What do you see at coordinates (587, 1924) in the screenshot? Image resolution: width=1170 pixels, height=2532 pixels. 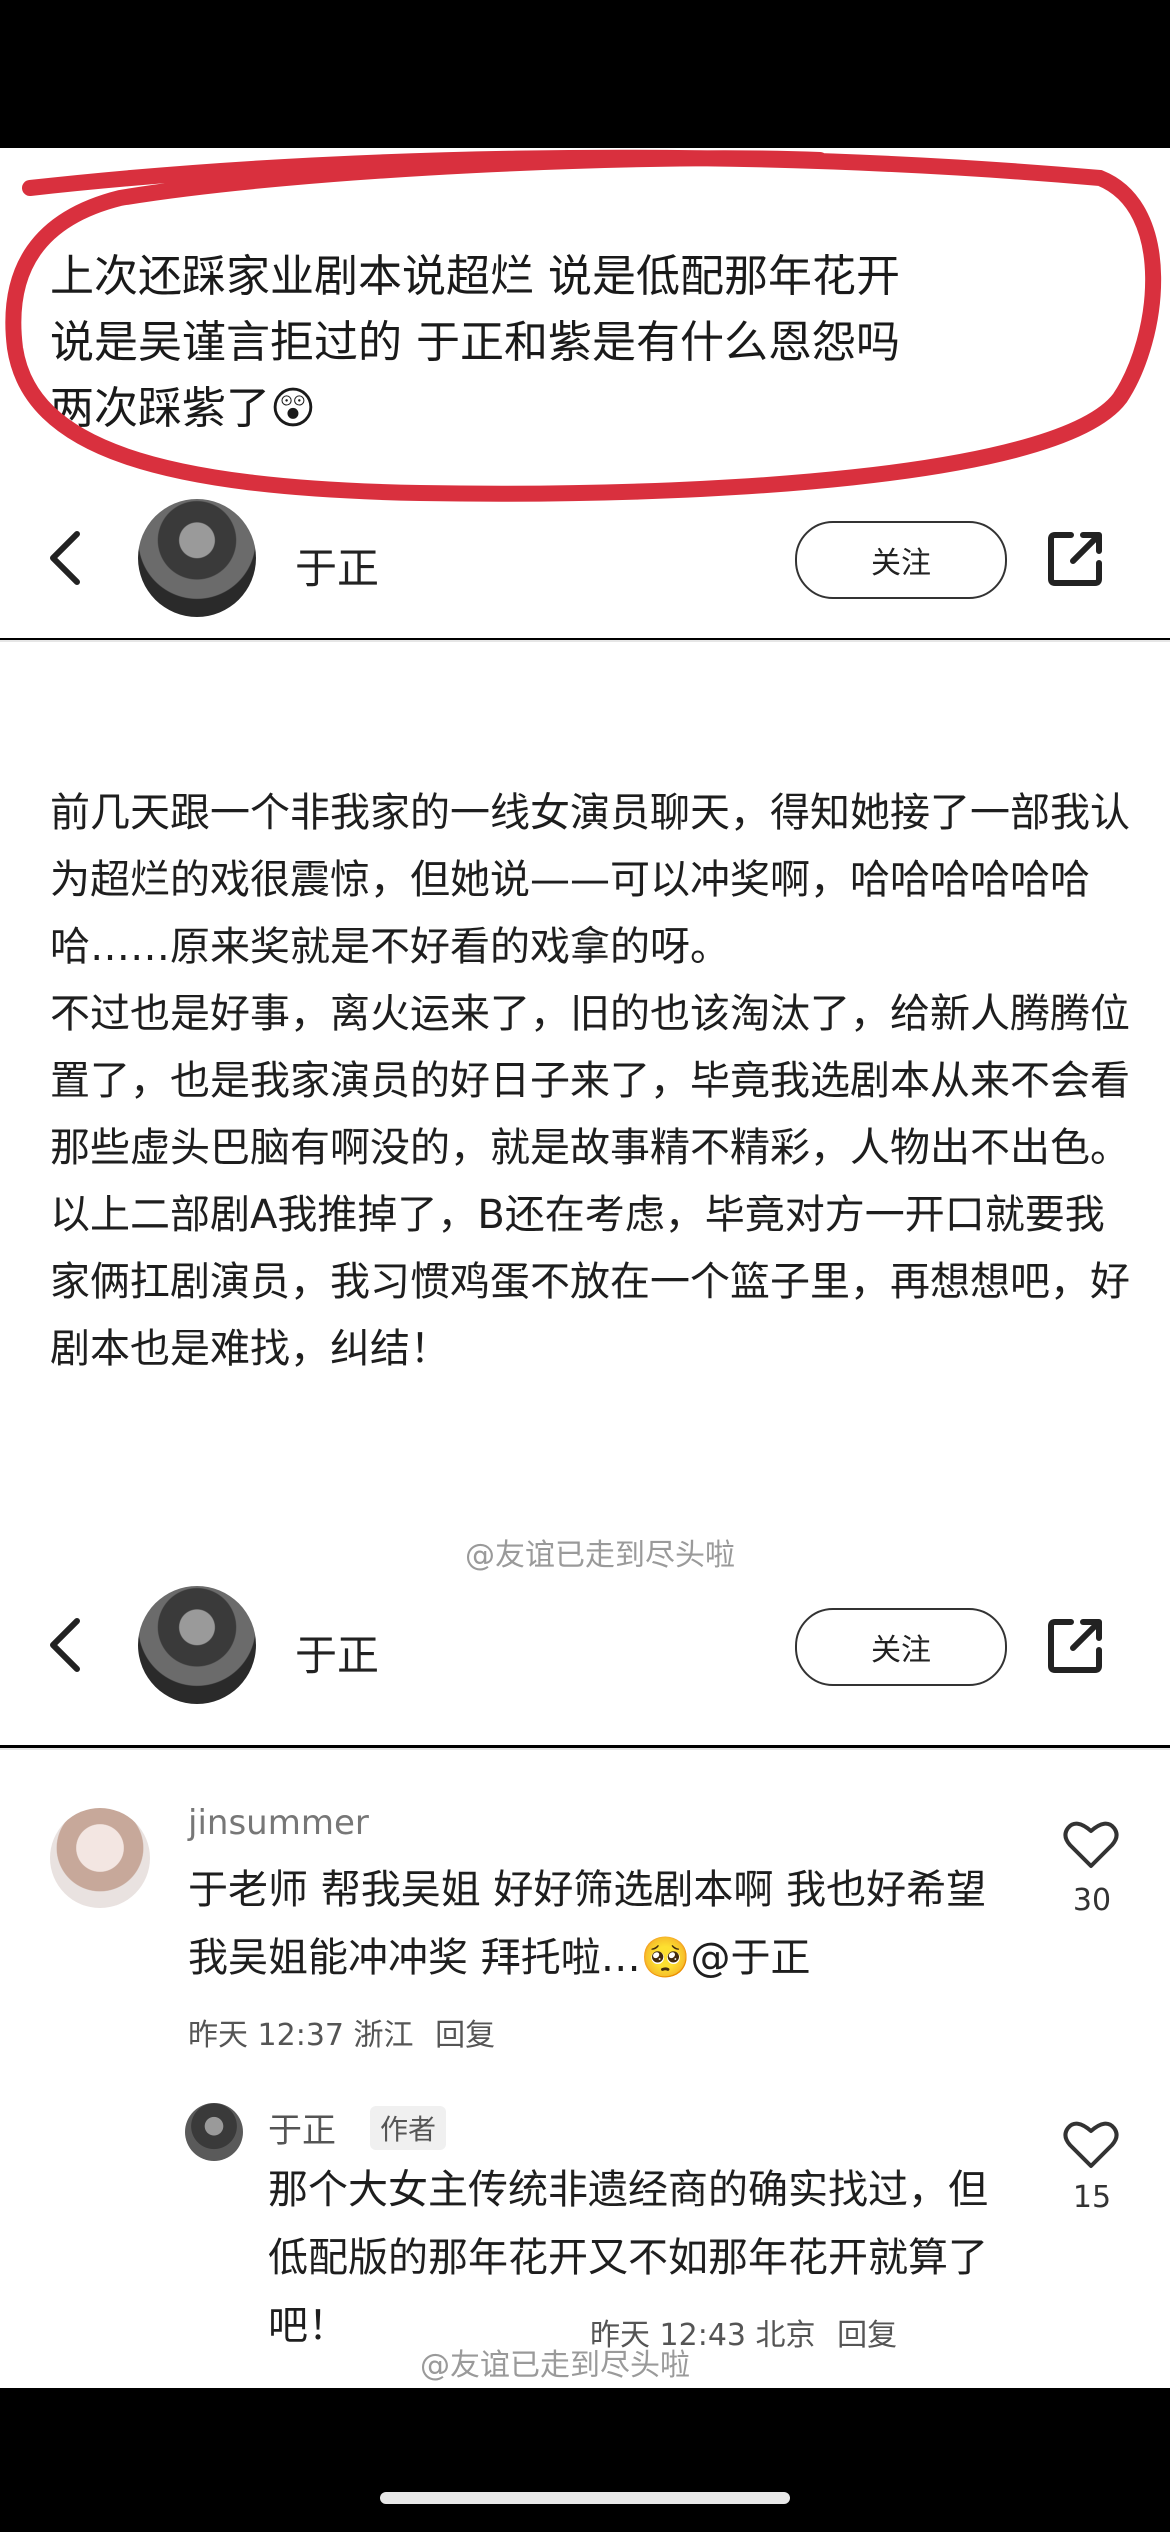 I see `comment-text: 于老师 帮我吴姐 好好筛选剧本啊 我也好希望 我吴姐能冲冲奖 拜托啦…🥺@于正` at bounding box center [587, 1924].